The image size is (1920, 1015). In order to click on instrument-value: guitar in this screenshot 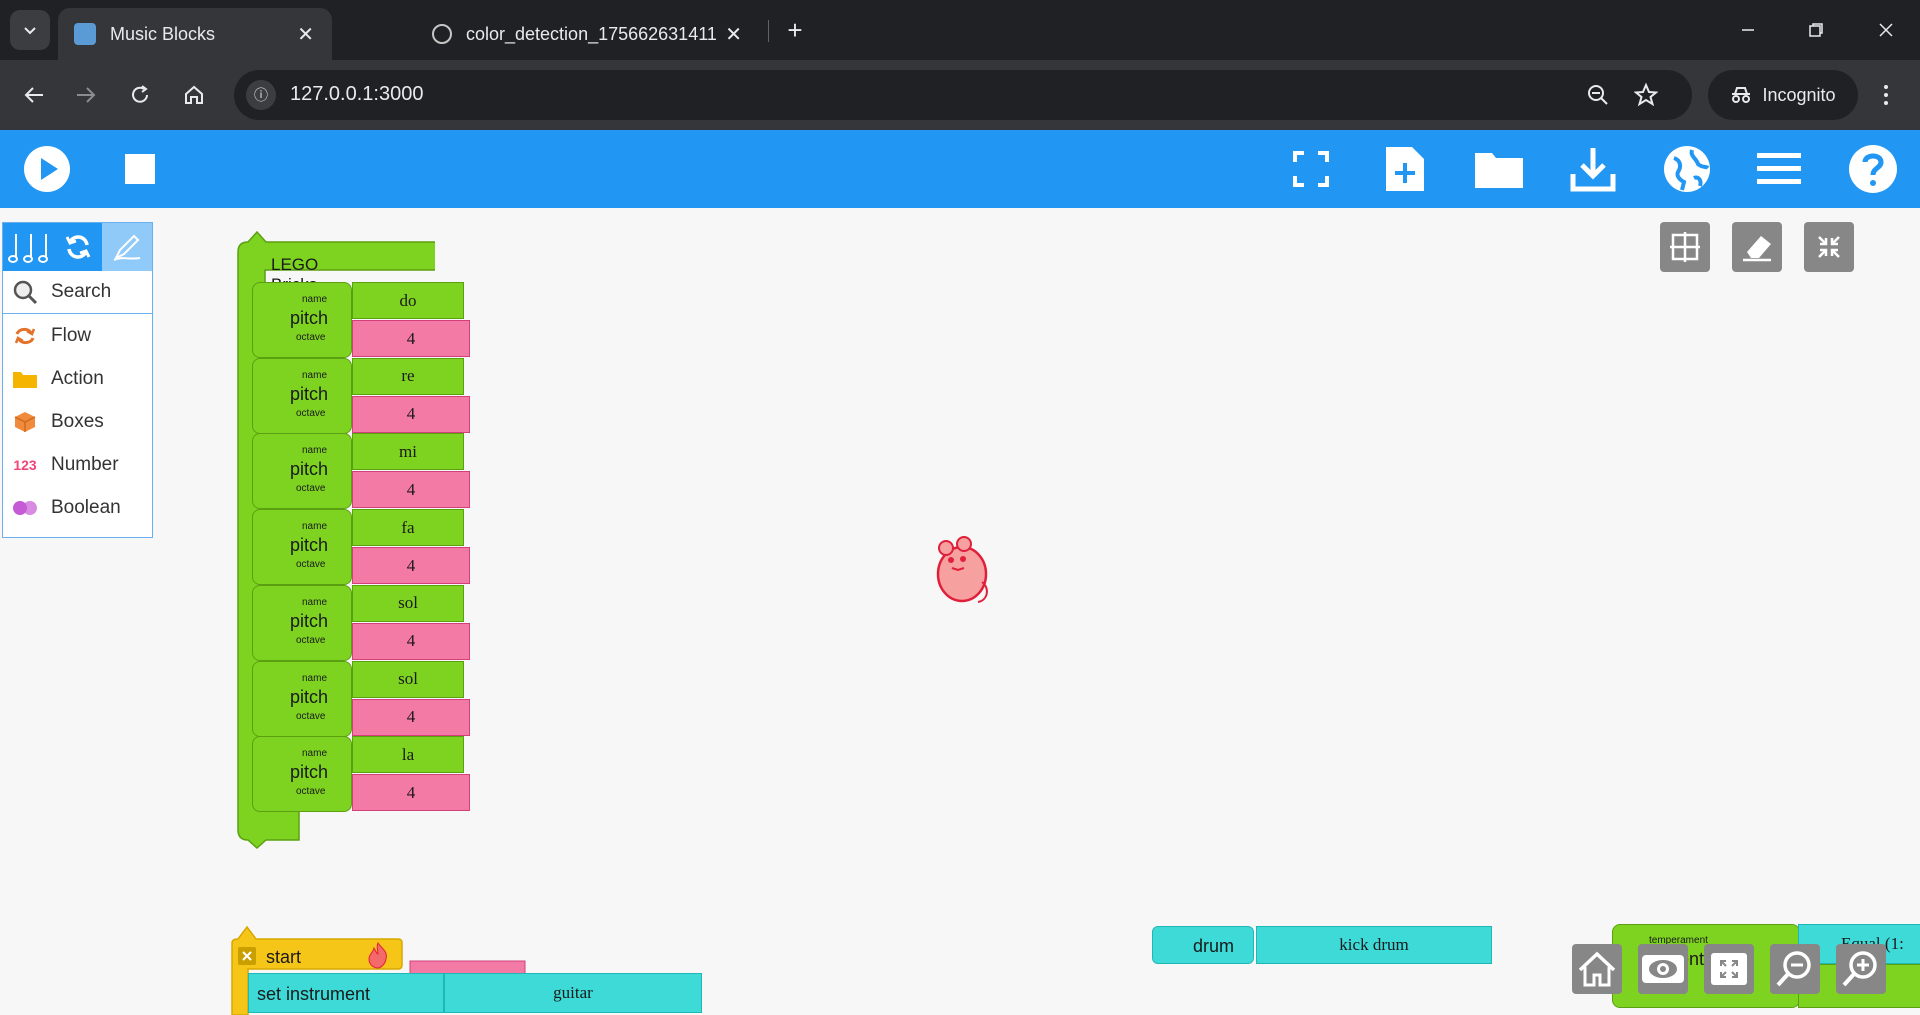, I will do `click(573, 993)`.